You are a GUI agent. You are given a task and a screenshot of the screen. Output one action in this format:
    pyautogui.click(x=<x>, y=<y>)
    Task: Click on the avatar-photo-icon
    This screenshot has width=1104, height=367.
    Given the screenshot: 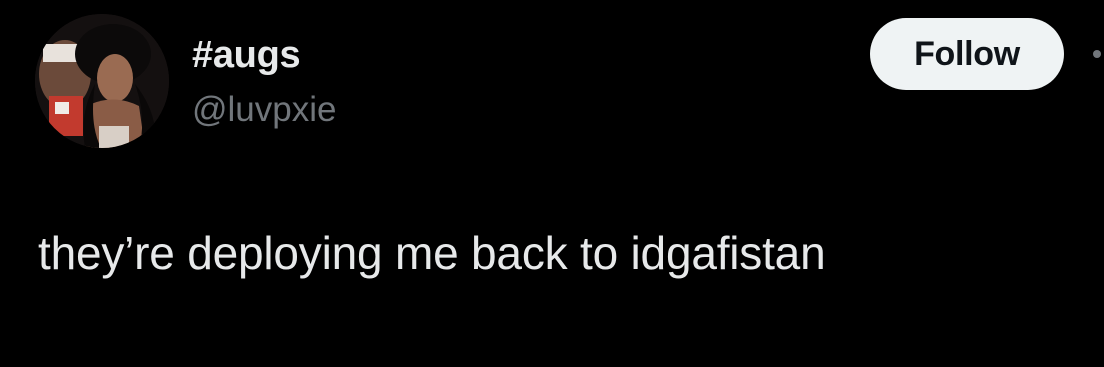 What is the action you would take?
    pyautogui.click(x=102, y=81)
    